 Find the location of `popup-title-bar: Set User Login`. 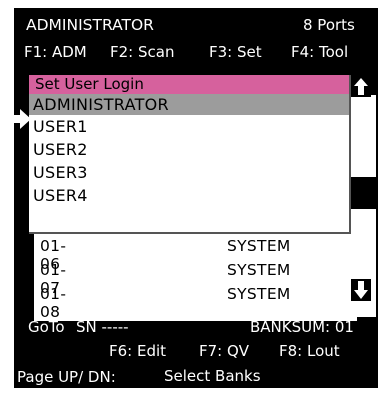

popup-title-bar: Set User Login is located at coordinates (189, 84).